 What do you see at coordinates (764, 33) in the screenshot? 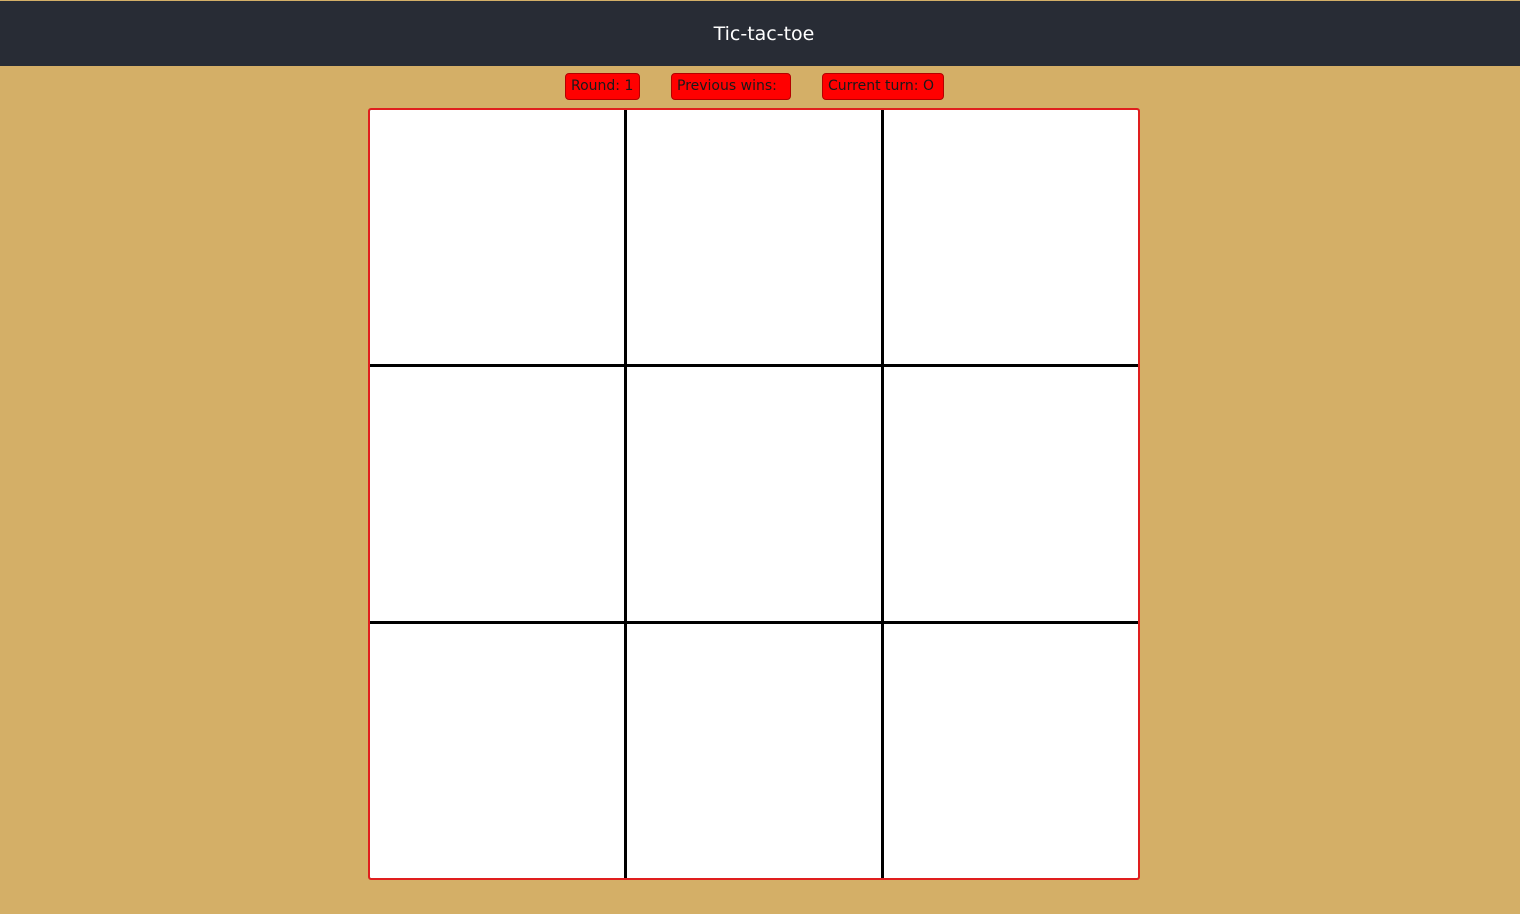
I see `page-title: Tic-tac-toe` at bounding box center [764, 33].